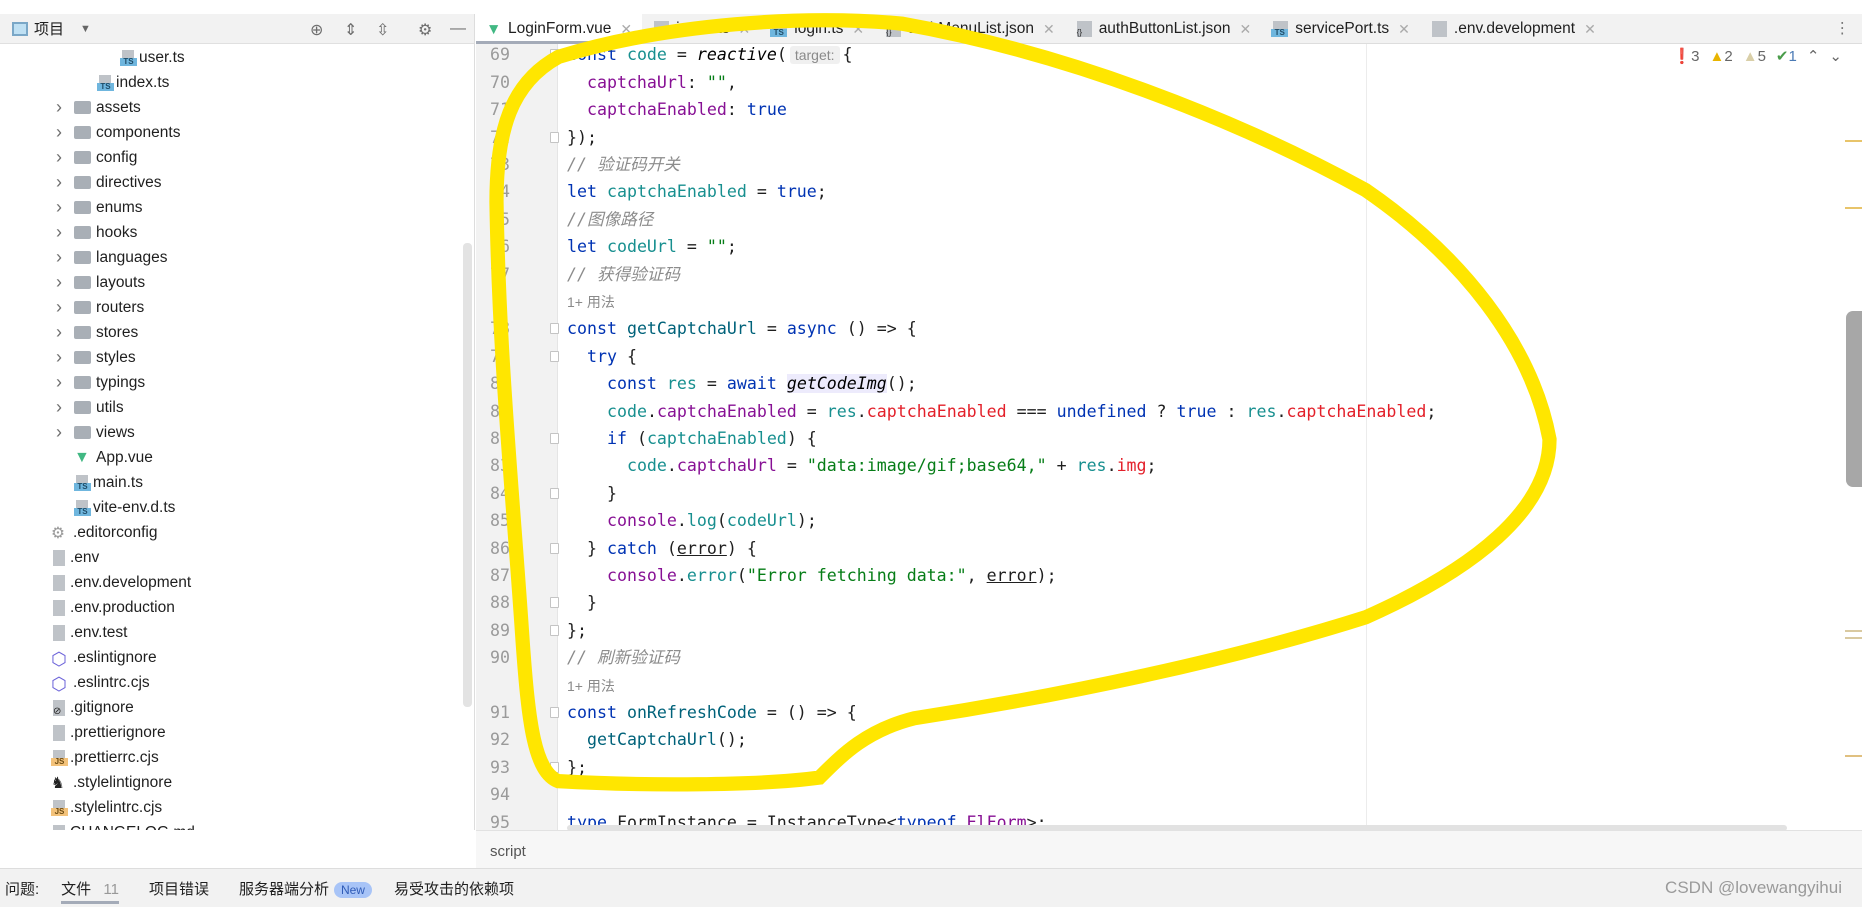  What do you see at coordinates (85, 29) in the screenshot?
I see `dropdown-icon: ▼` at bounding box center [85, 29].